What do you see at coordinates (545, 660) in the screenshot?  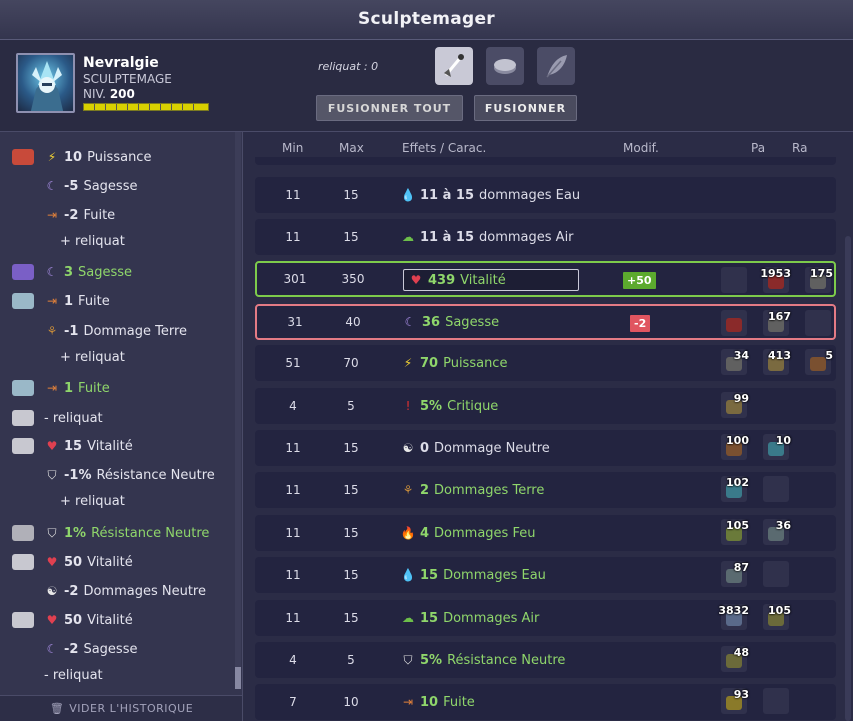 I see `effect-row: 4 5 ⛉ 5% Résistance Neutre 48` at bounding box center [545, 660].